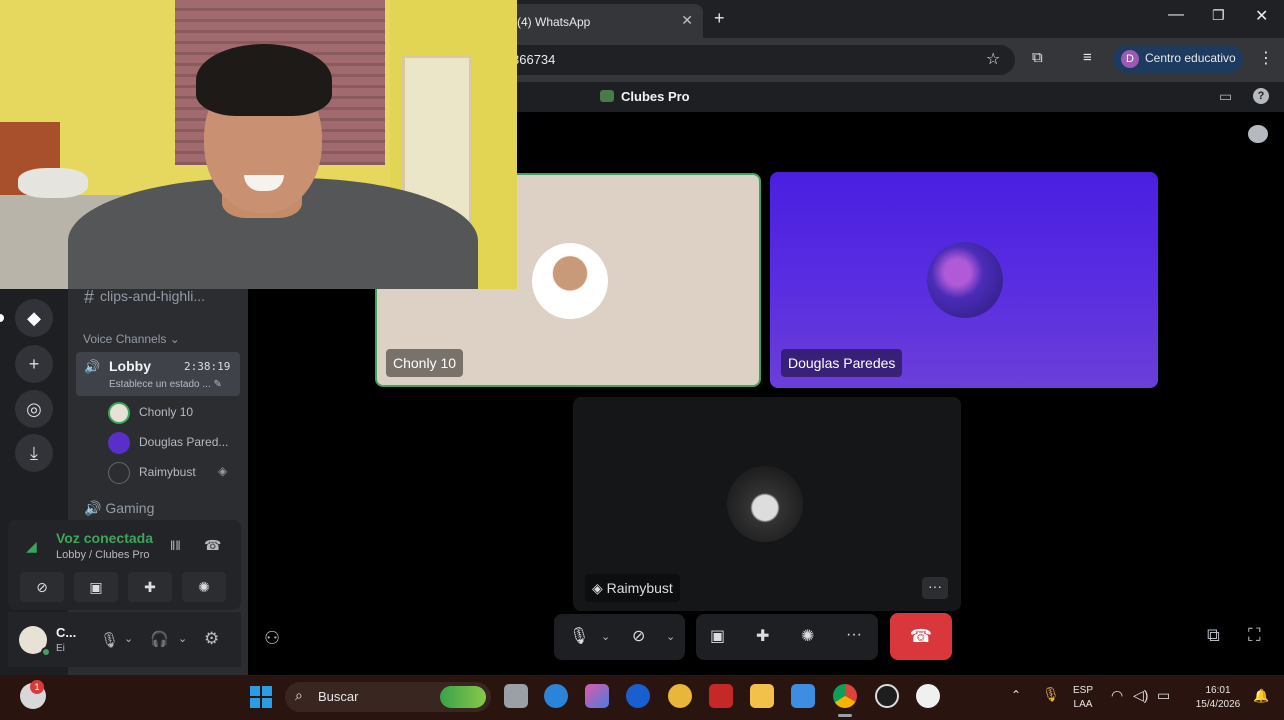 This screenshot has height=720, width=1284. I want to click on extensions-icon: ⧉, so click(1037, 57).